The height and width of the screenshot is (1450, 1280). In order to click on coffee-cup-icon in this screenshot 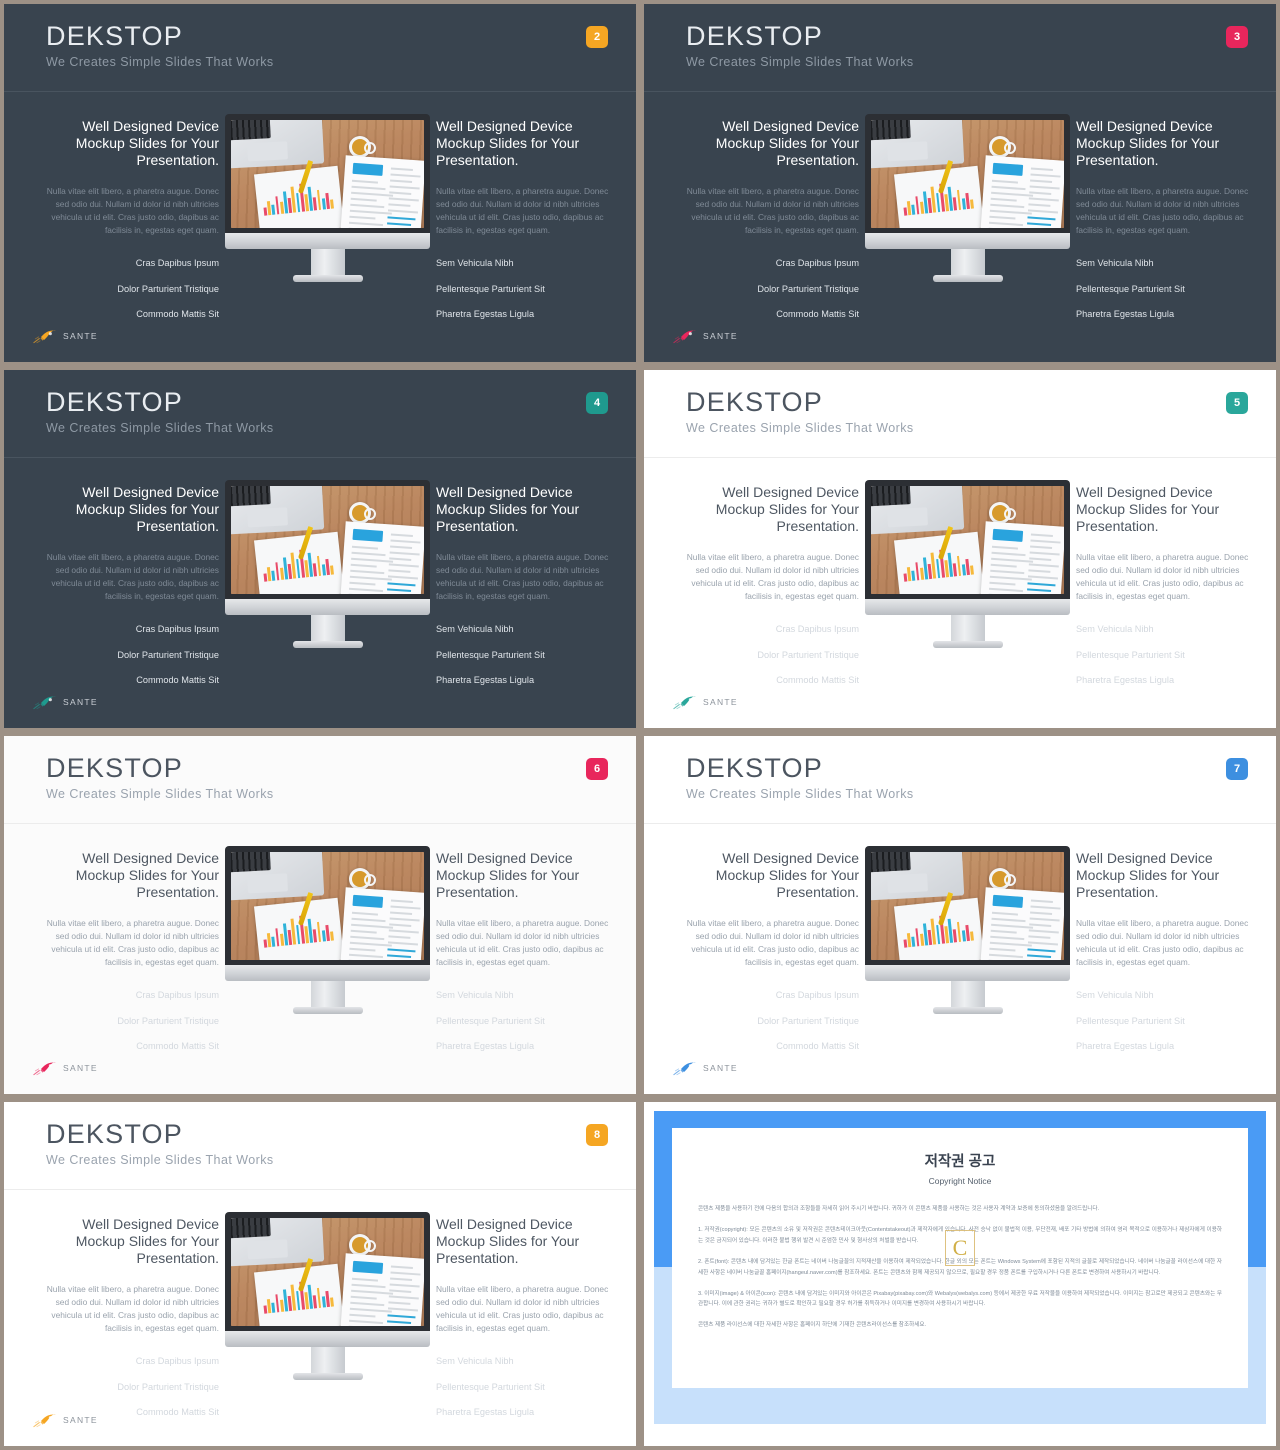, I will do `click(1002, 513)`.